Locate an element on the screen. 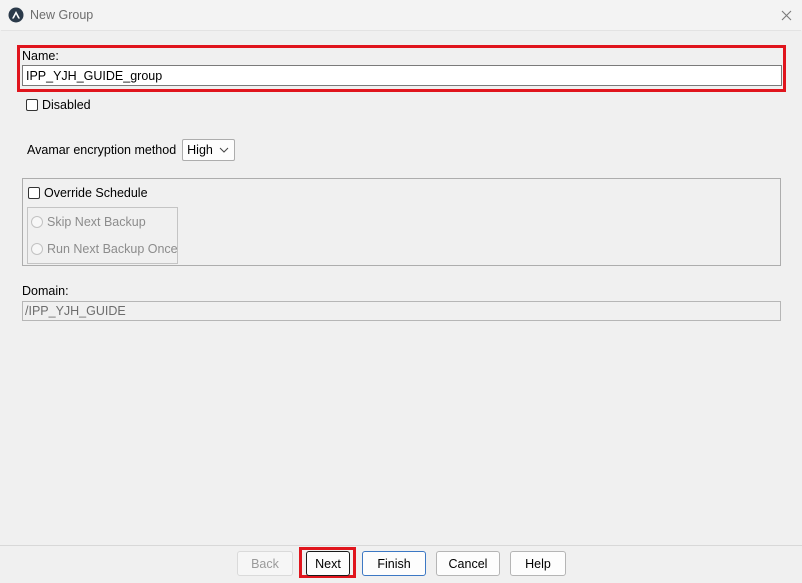  run-next-backup-once-option: Run Next Backup Once is located at coordinates (104, 249).